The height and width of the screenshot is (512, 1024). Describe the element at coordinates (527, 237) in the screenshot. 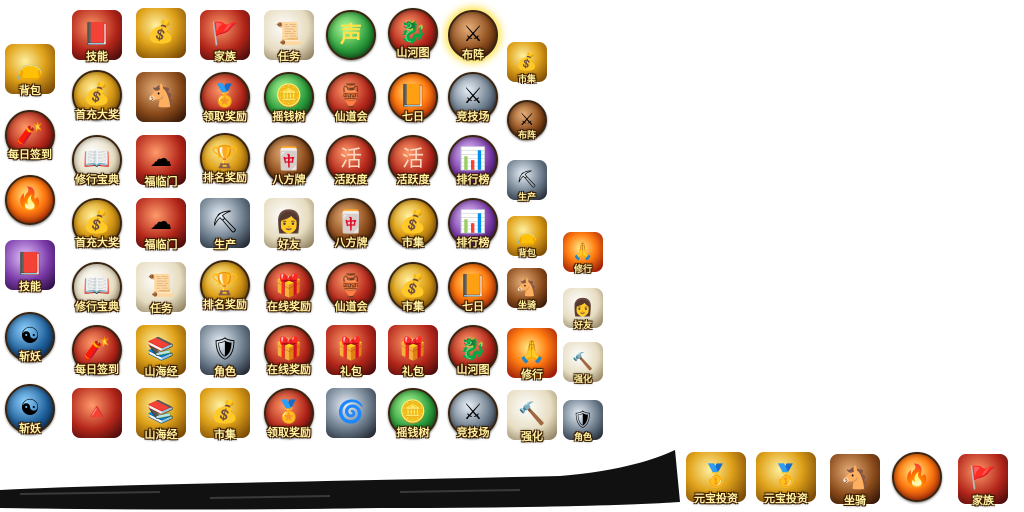

I see `bag-small-icon: 👝 背包` at that location.